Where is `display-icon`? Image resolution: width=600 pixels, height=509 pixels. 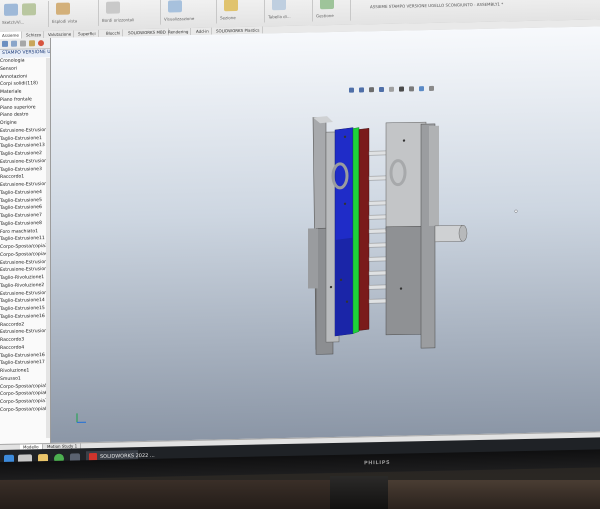
display-icon is located at coordinates (175, 6).